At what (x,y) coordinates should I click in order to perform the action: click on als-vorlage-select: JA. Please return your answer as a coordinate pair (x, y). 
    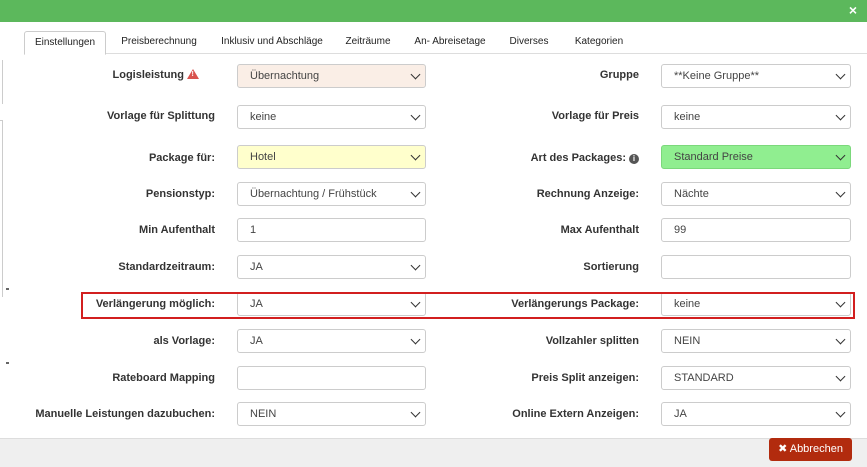
    Looking at the image, I should click on (331, 341).